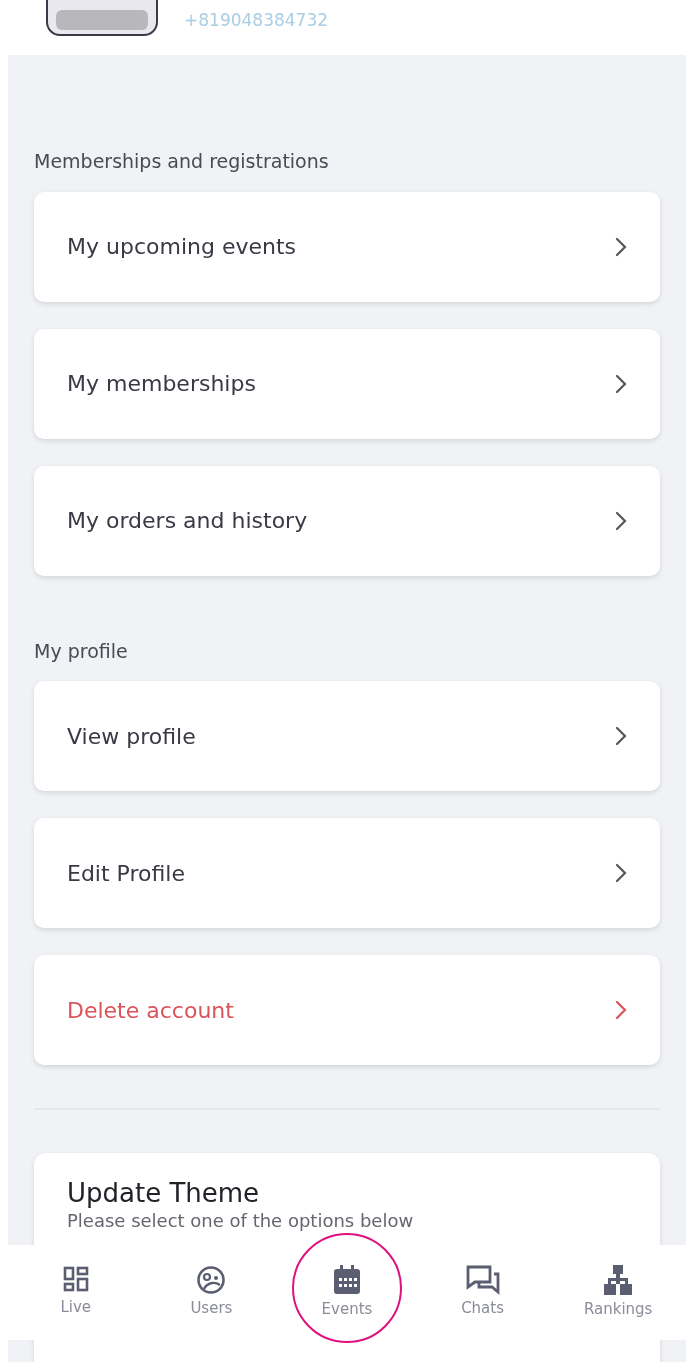 This screenshot has width=686, height=1362. Describe the element at coordinates (347, 246) in the screenshot. I see `menu-item: My upcoming events` at that location.